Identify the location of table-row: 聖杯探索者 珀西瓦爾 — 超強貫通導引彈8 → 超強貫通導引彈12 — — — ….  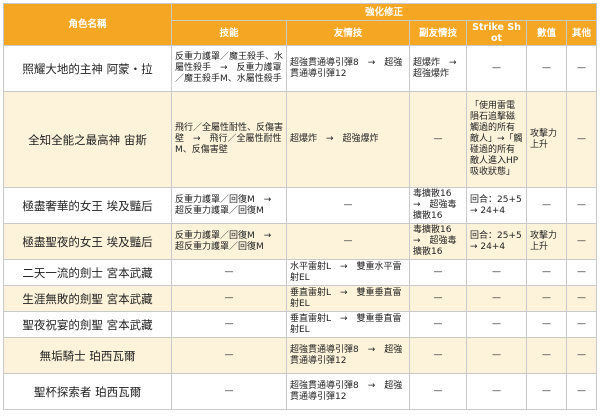
(300, 391).